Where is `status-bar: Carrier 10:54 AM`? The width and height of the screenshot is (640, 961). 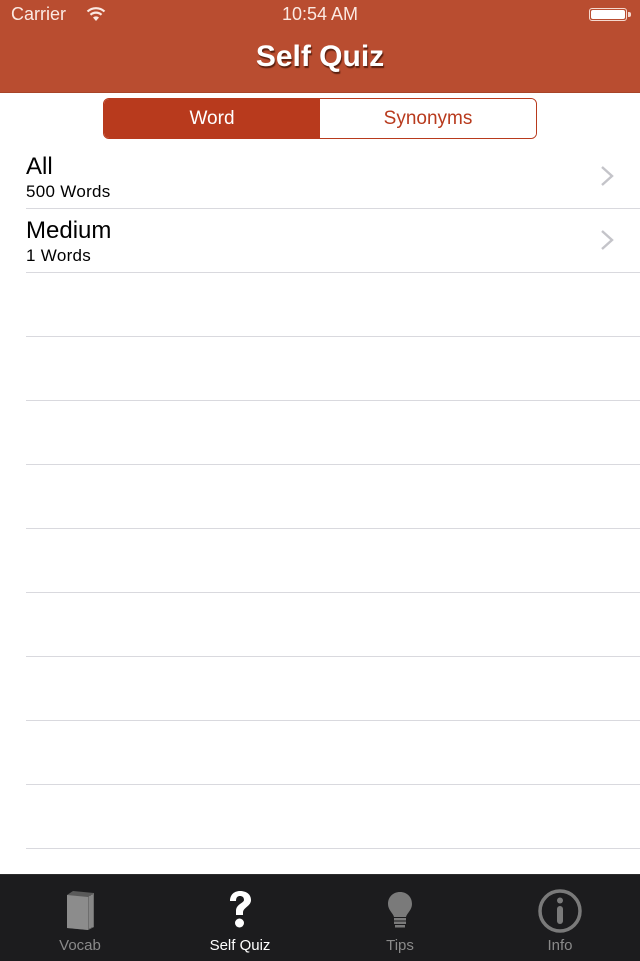 status-bar: Carrier 10:54 AM is located at coordinates (320, 15).